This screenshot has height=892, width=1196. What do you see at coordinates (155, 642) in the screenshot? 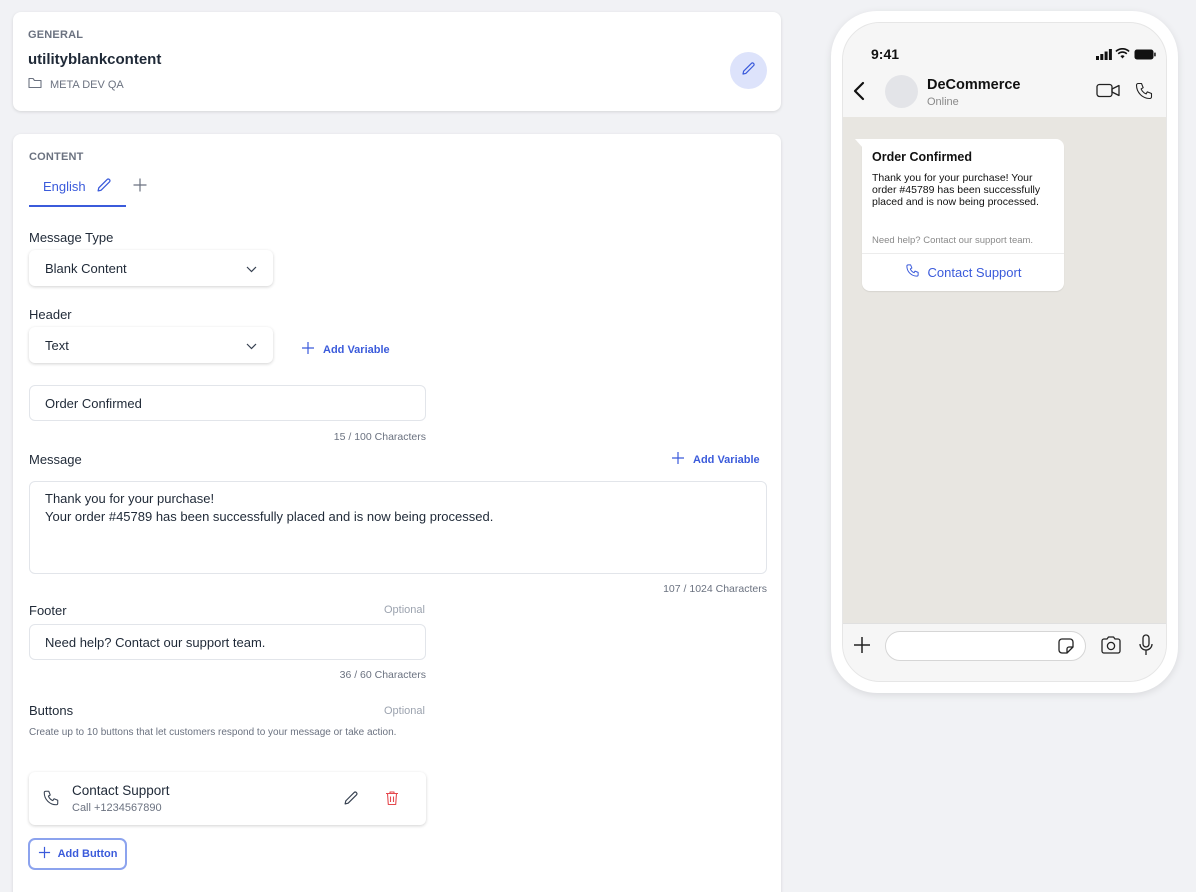
I see `footer-value: Need help? Contact our support team.` at bounding box center [155, 642].